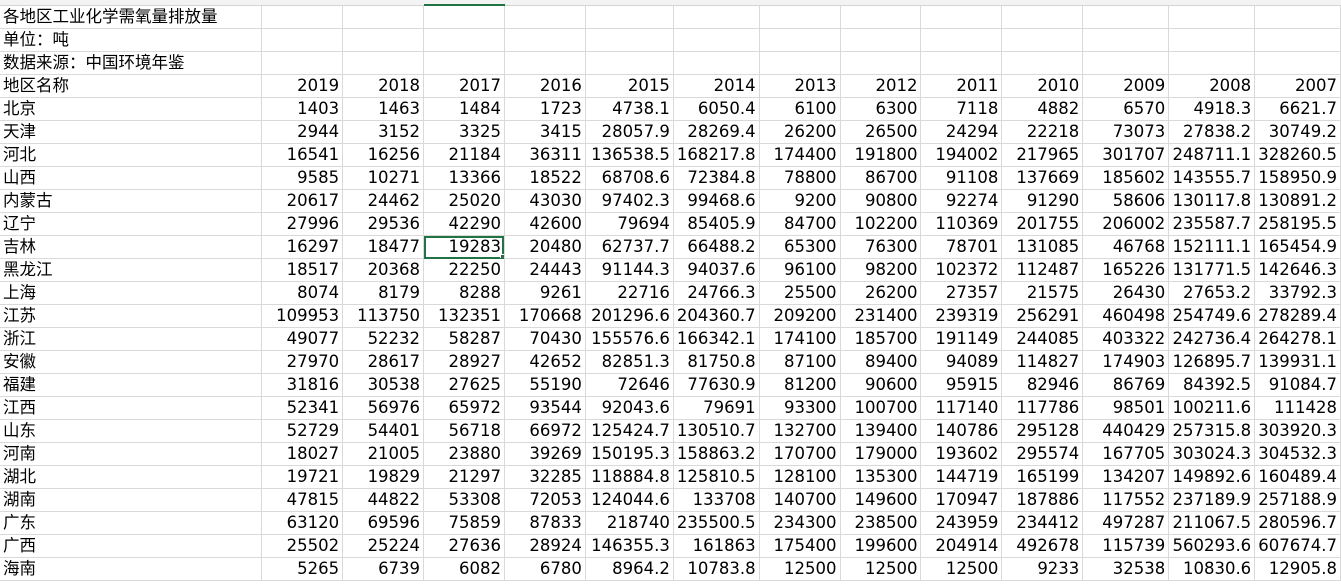  I want to click on value-cell: 30538, so click(383, 385).